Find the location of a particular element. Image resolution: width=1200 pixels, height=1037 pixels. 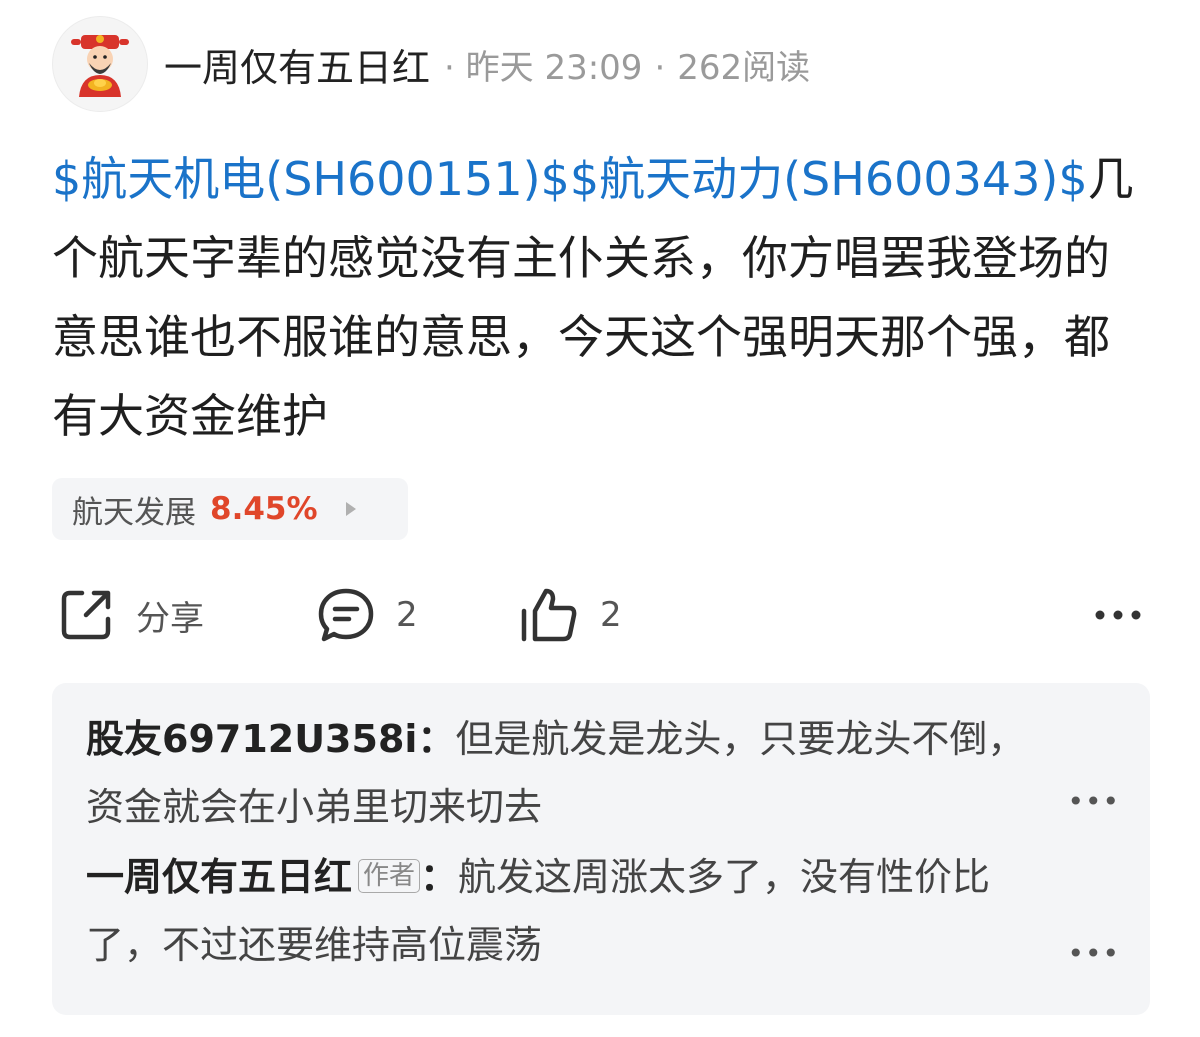

author-badge: 作者 is located at coordinates (389, 876).